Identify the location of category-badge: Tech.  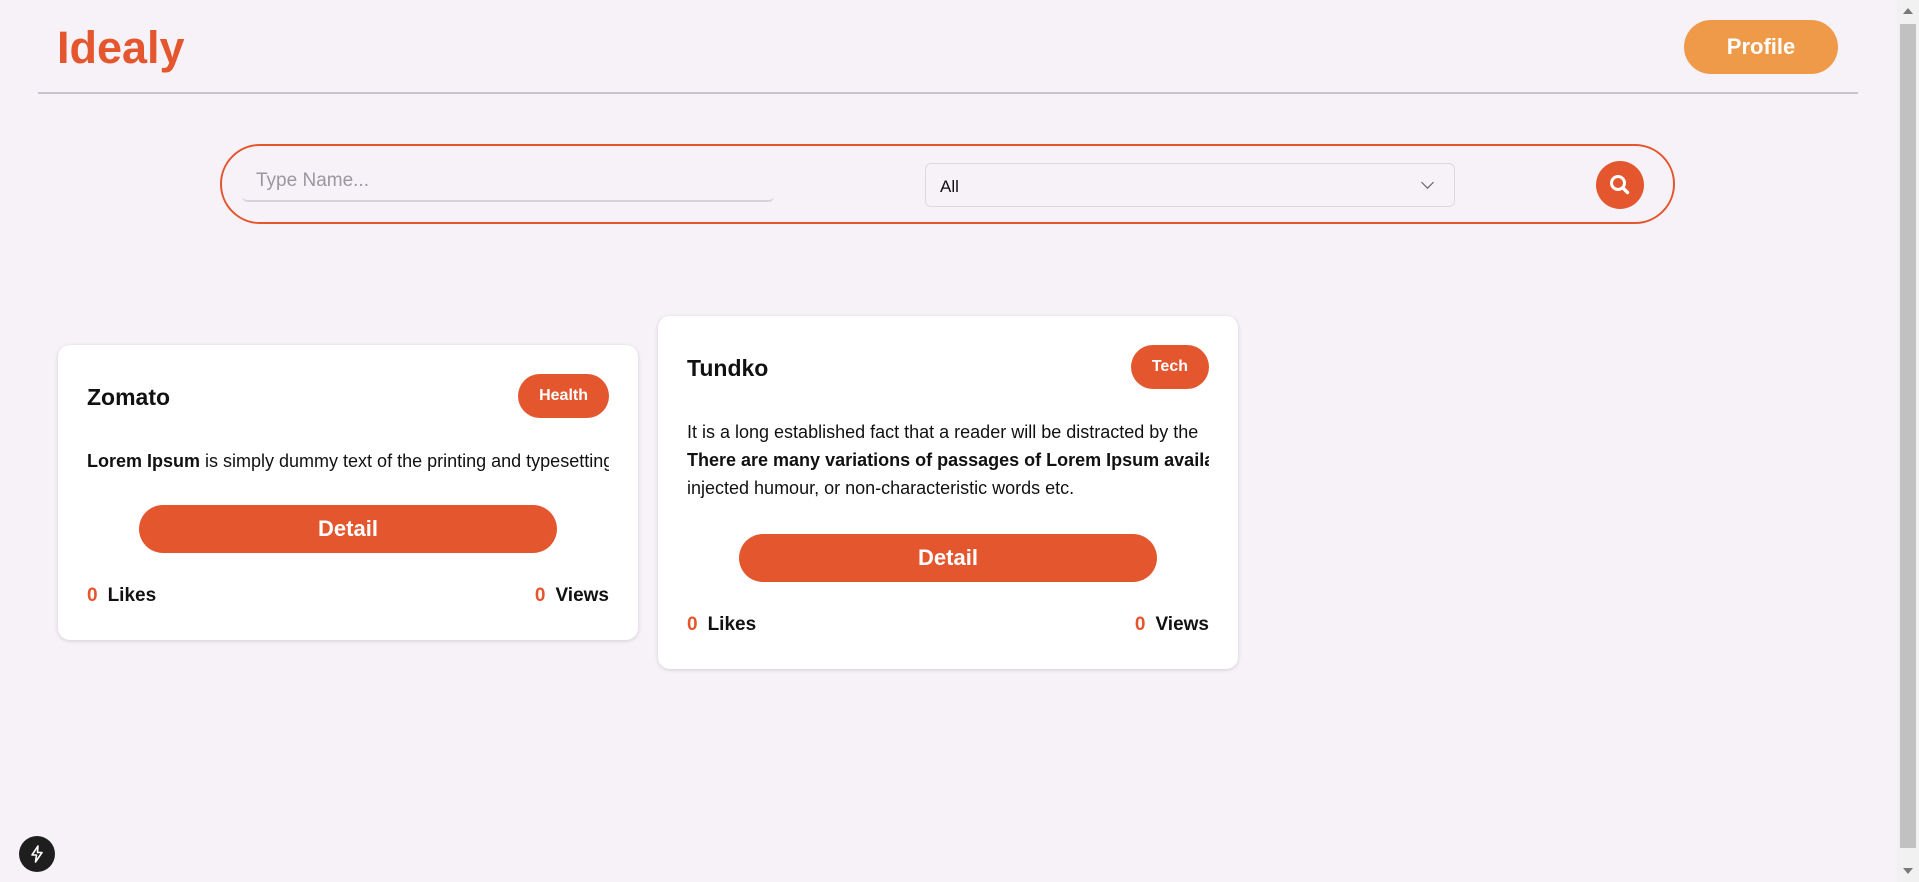
(1169, 367).